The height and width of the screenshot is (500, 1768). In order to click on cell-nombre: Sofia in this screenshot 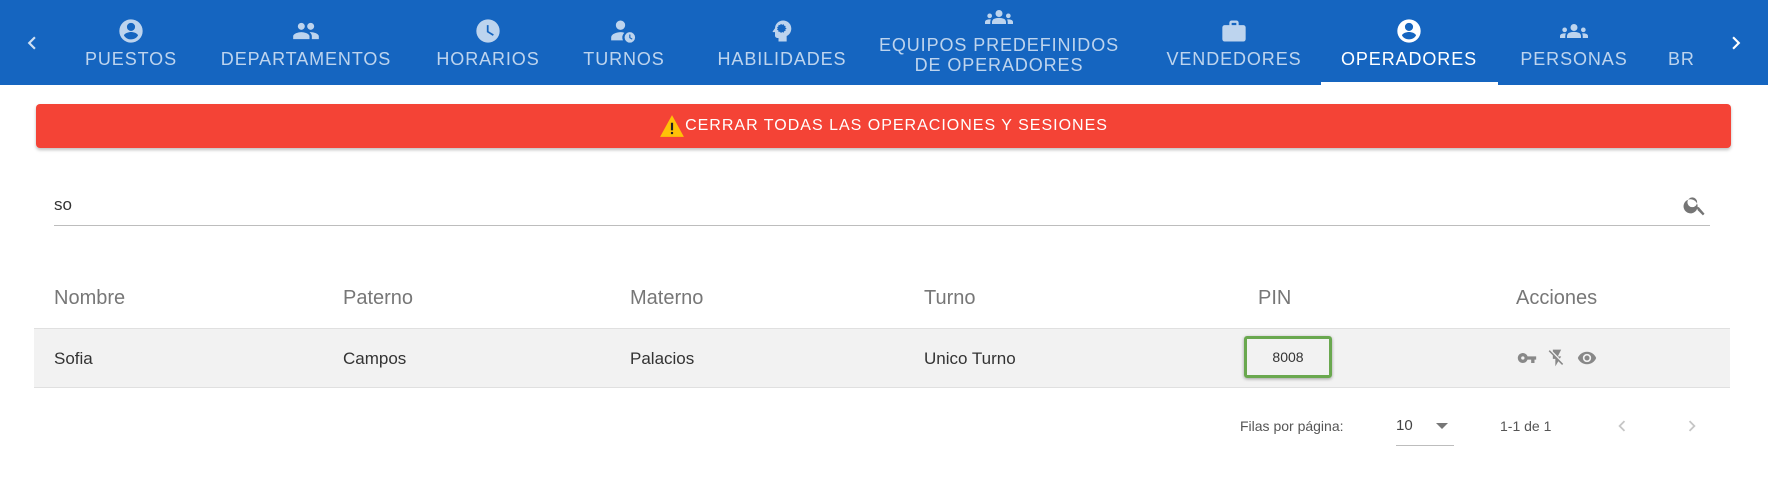, I will do `click(73, 358)`.